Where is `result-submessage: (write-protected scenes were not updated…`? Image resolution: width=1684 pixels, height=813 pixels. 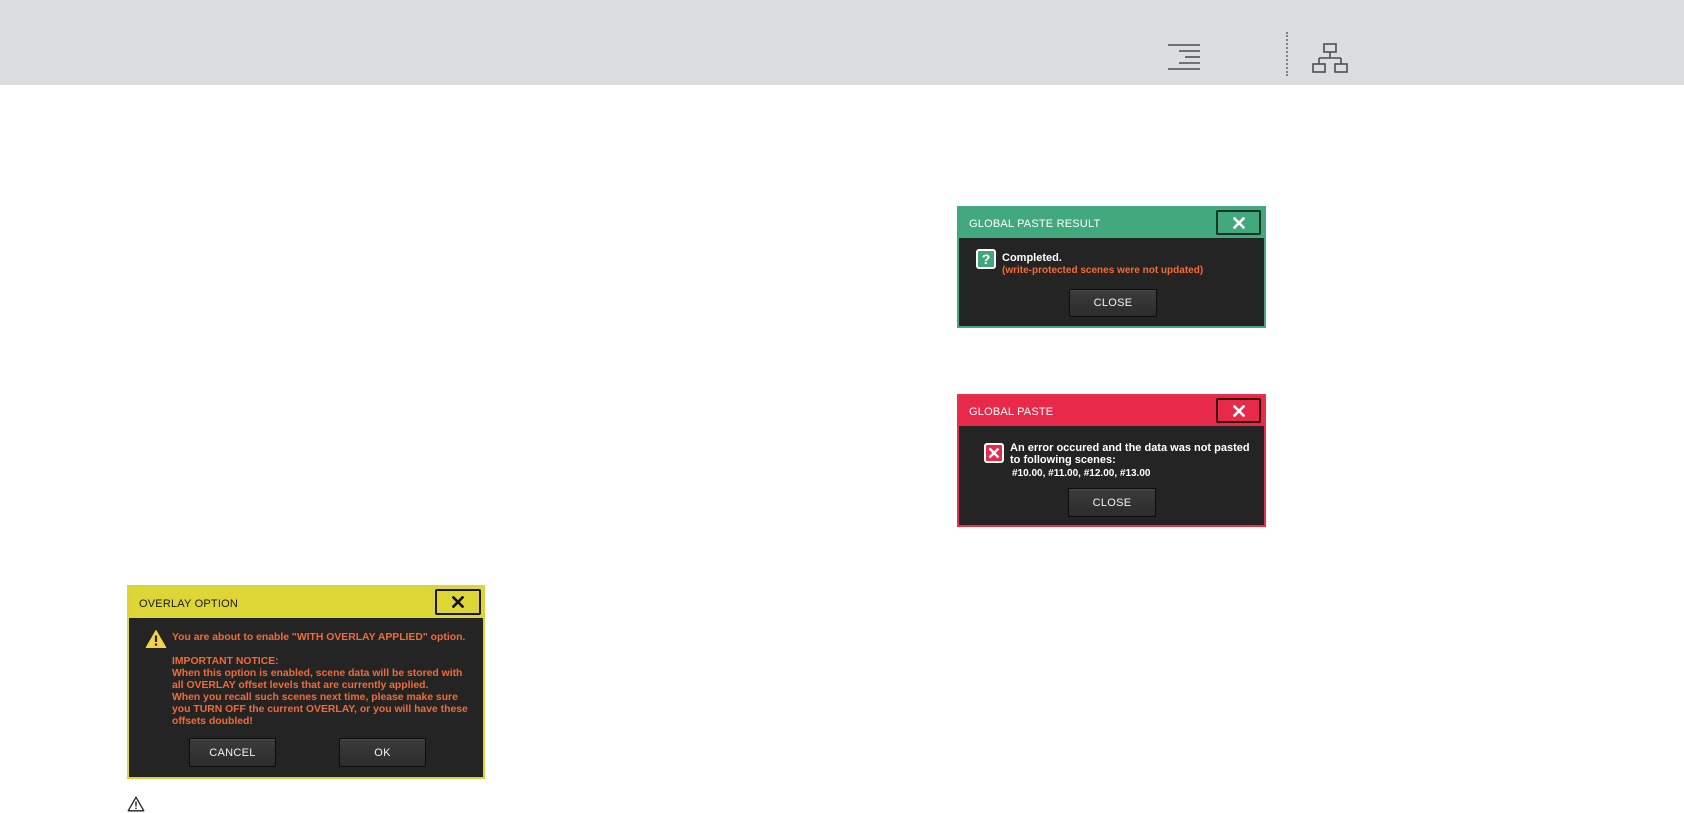
result-submessage: (write-protected scenes were not updated… is located at coordinates (1103, 270).